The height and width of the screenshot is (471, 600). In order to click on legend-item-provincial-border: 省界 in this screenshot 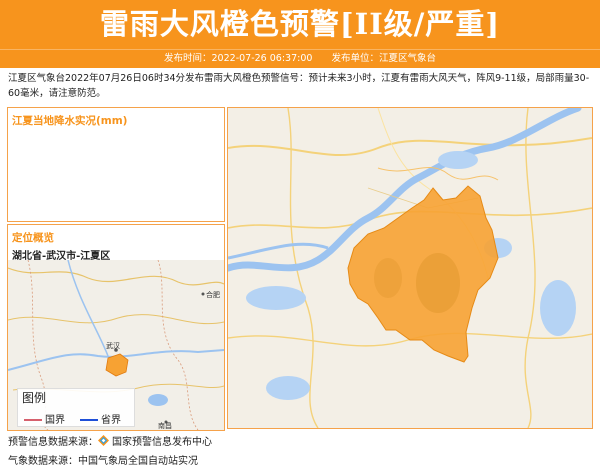, I will do `click(100, 418)`.